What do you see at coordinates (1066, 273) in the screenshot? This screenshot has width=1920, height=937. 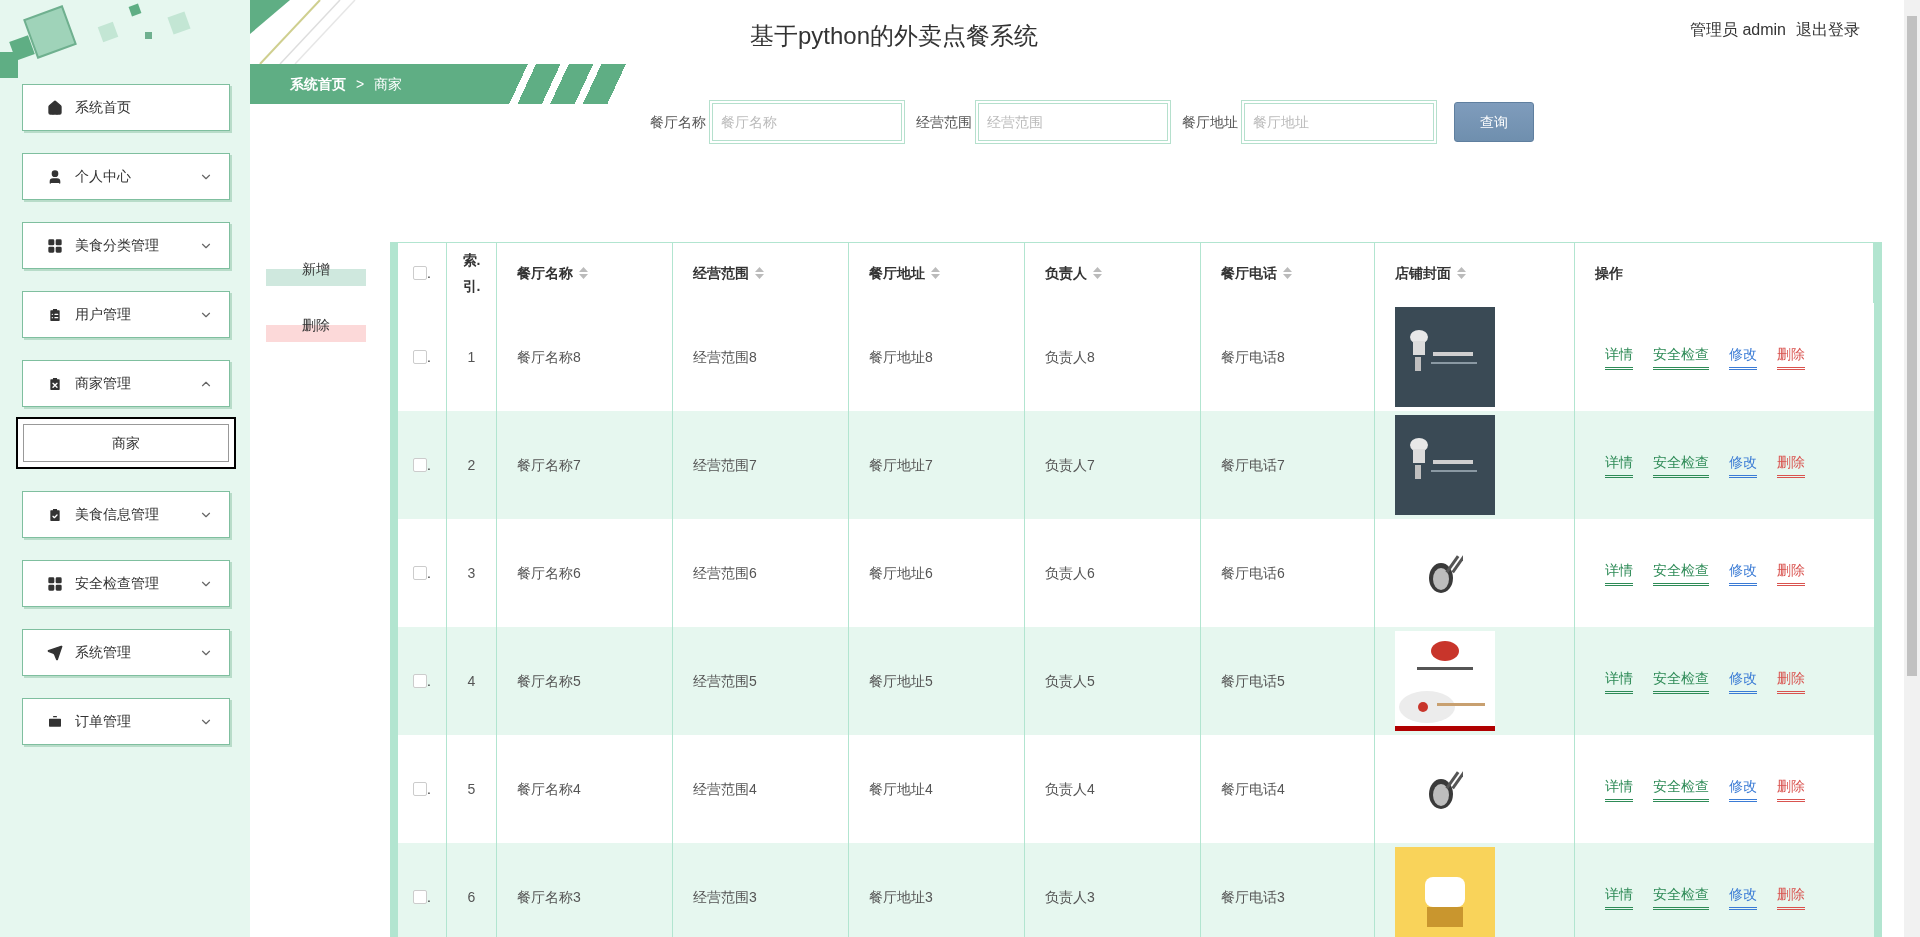 I see `column-header: 负责人` at bounding box center [1066, 273].